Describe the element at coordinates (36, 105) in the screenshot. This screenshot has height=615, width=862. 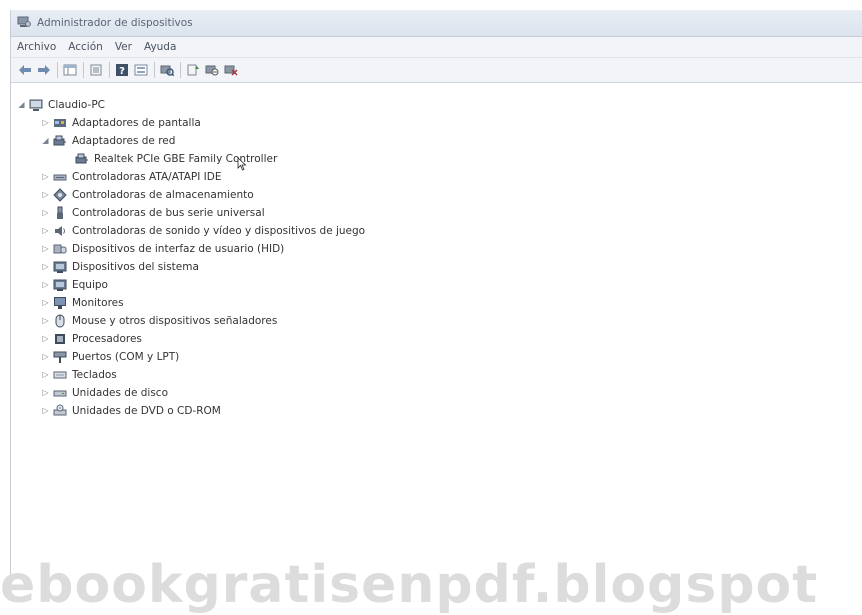
I see `computer-root-icon` at that location.